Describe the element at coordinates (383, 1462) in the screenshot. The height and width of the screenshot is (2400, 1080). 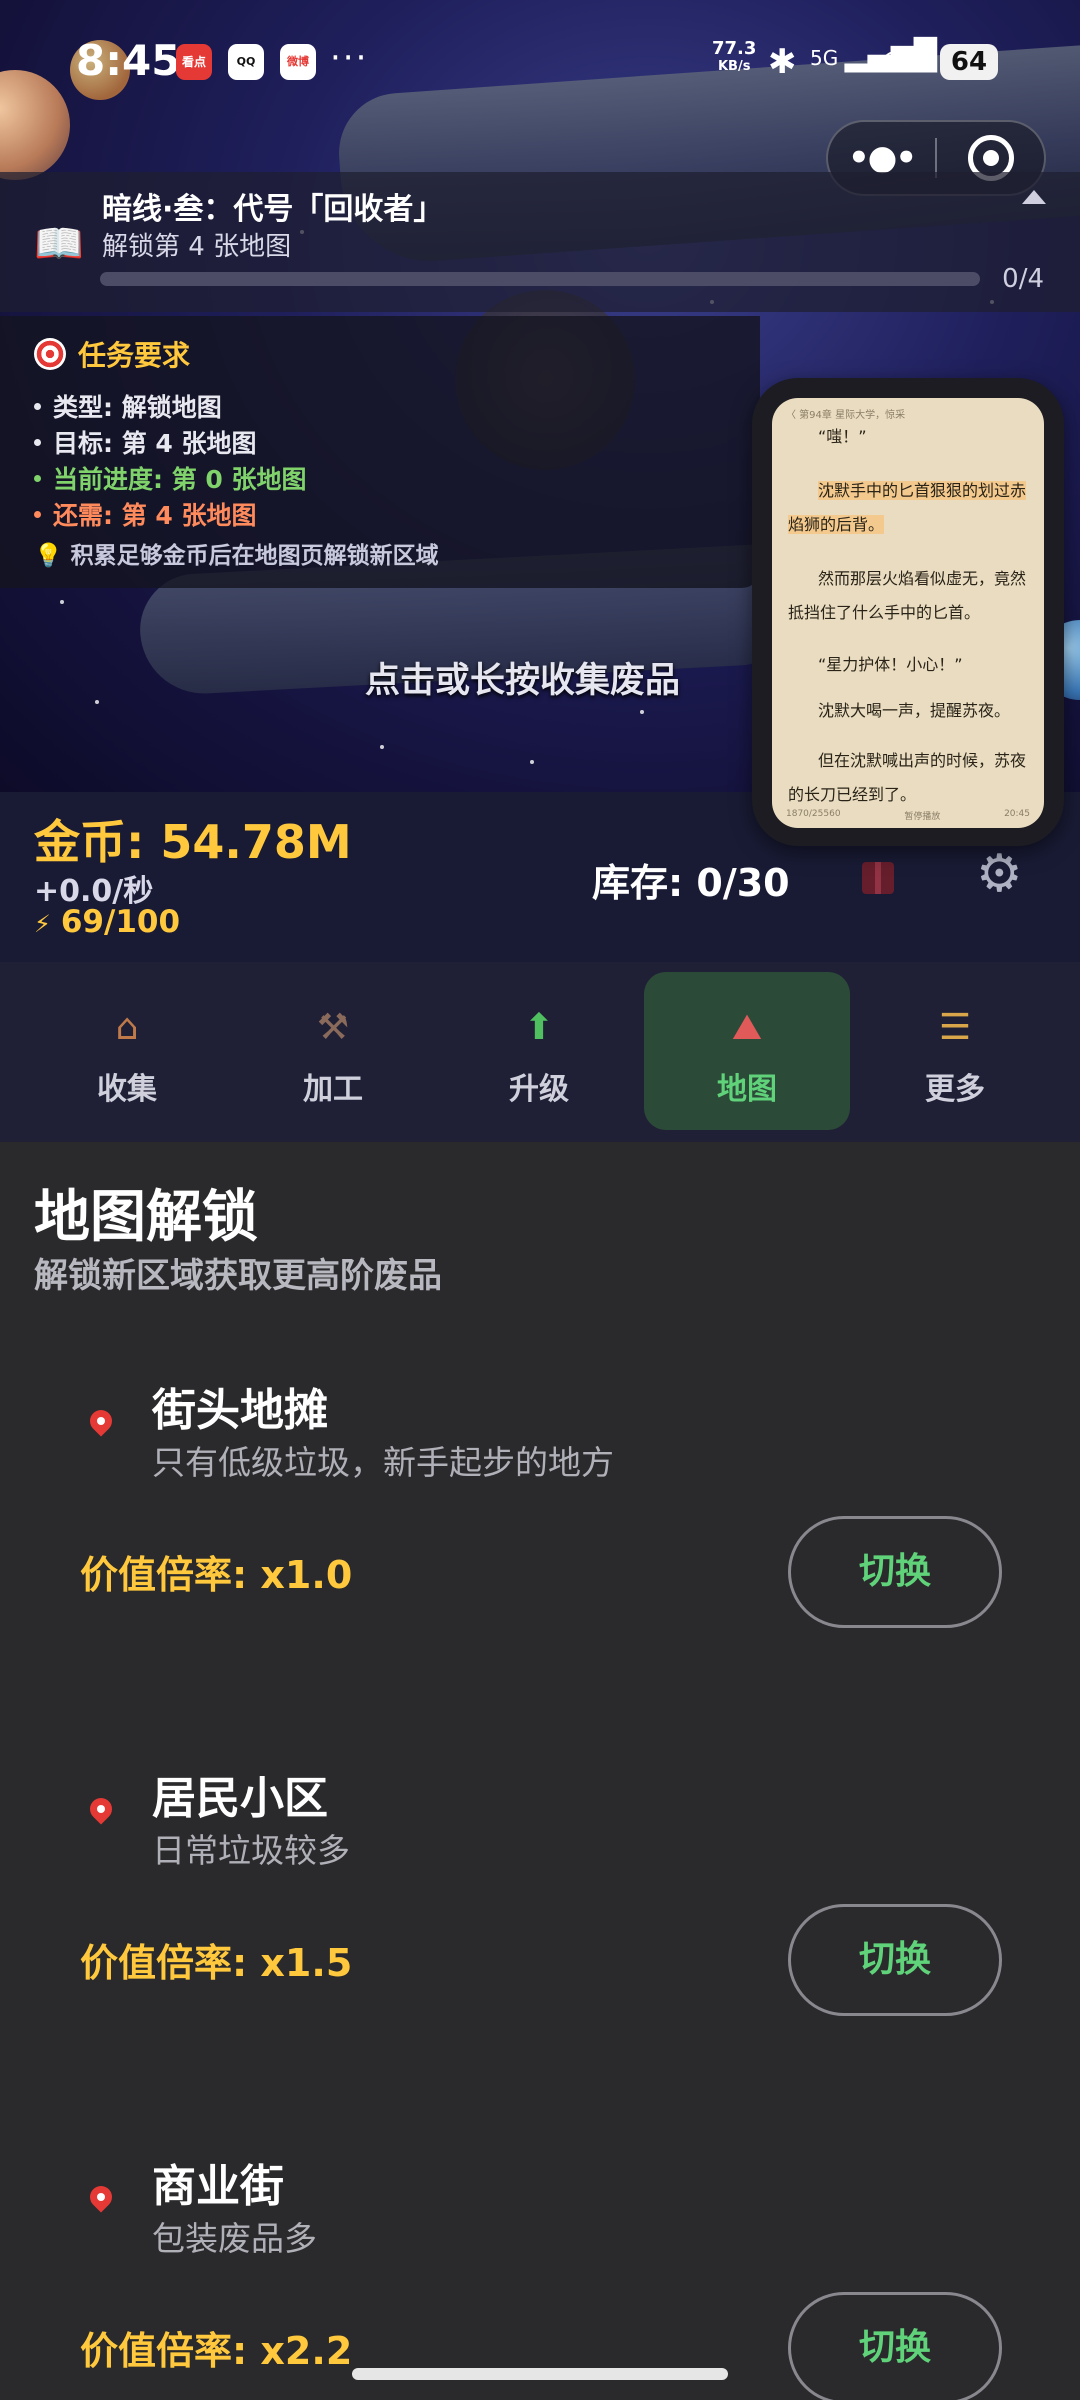
I see `map-description: 只有低级垃圾，新手起步的地方` at that location.